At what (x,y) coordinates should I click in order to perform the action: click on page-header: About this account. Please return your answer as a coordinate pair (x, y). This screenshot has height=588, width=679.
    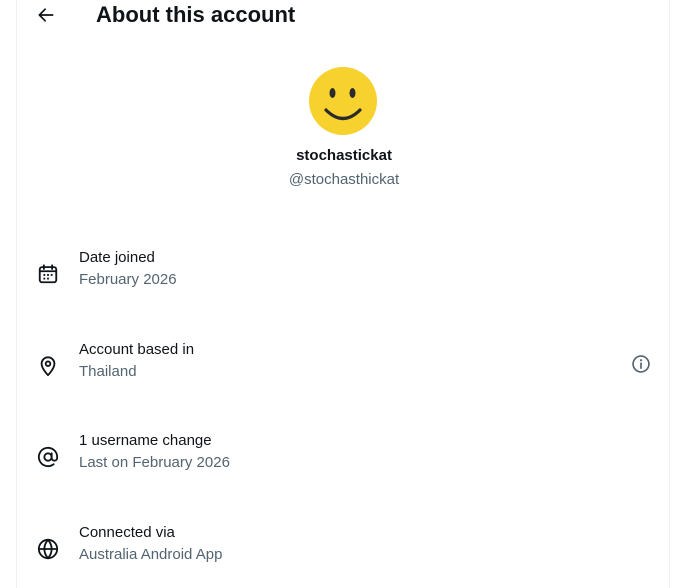
    Looking at the image, I should click on (344, 16).